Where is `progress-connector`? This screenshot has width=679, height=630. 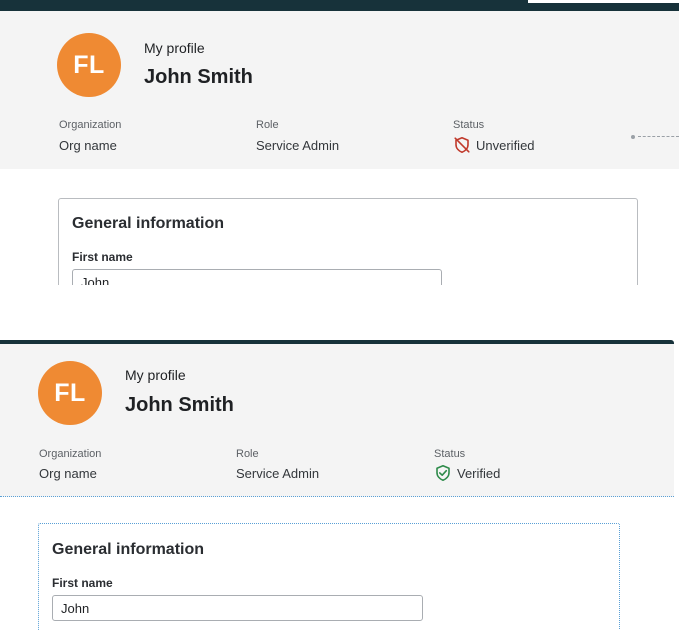 progress-connector is located at coordinates (655, 137).